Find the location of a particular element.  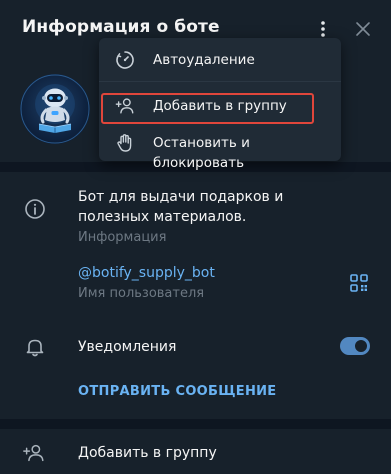

notifications-label: Уведомления is located at coordinates (127, 347).